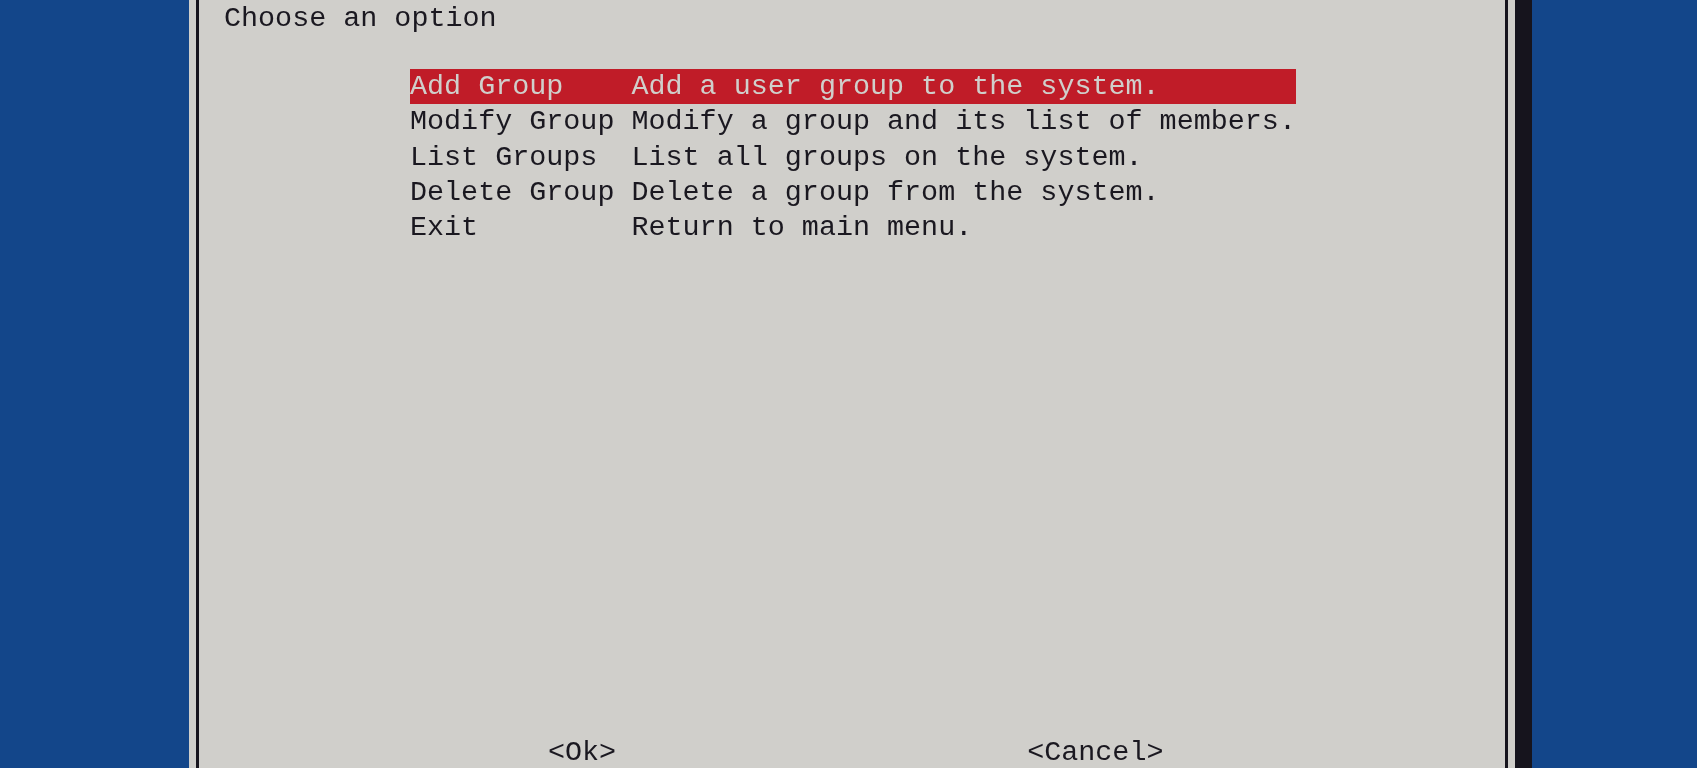  I want to click on menu-item: Modify Group Modify a group and its list of members., so click(853, 122).